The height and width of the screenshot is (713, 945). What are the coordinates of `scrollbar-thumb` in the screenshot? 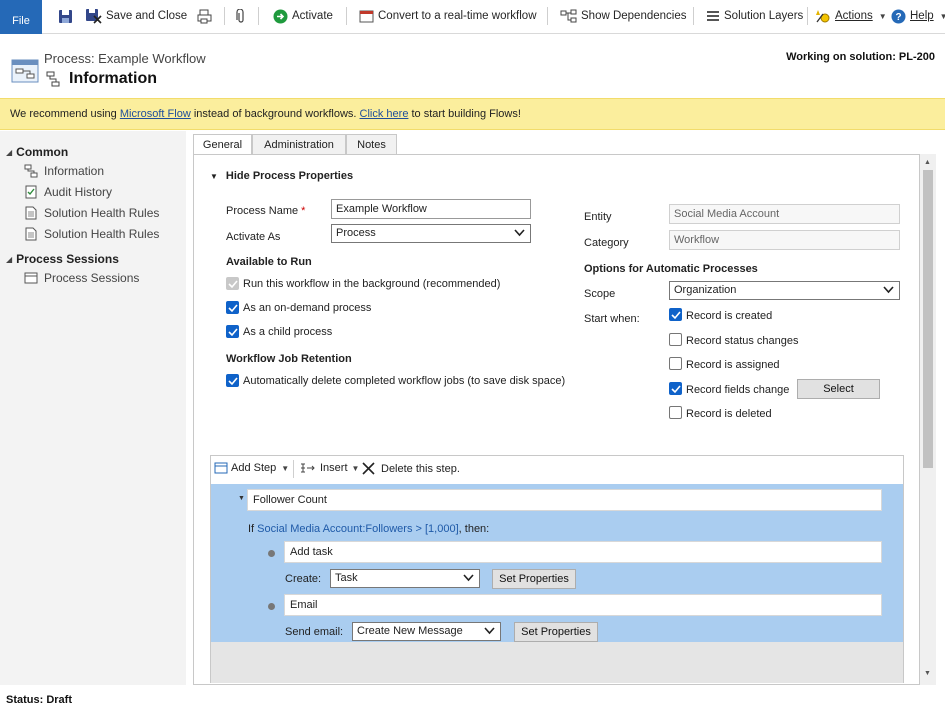 It's located at (928, 319).